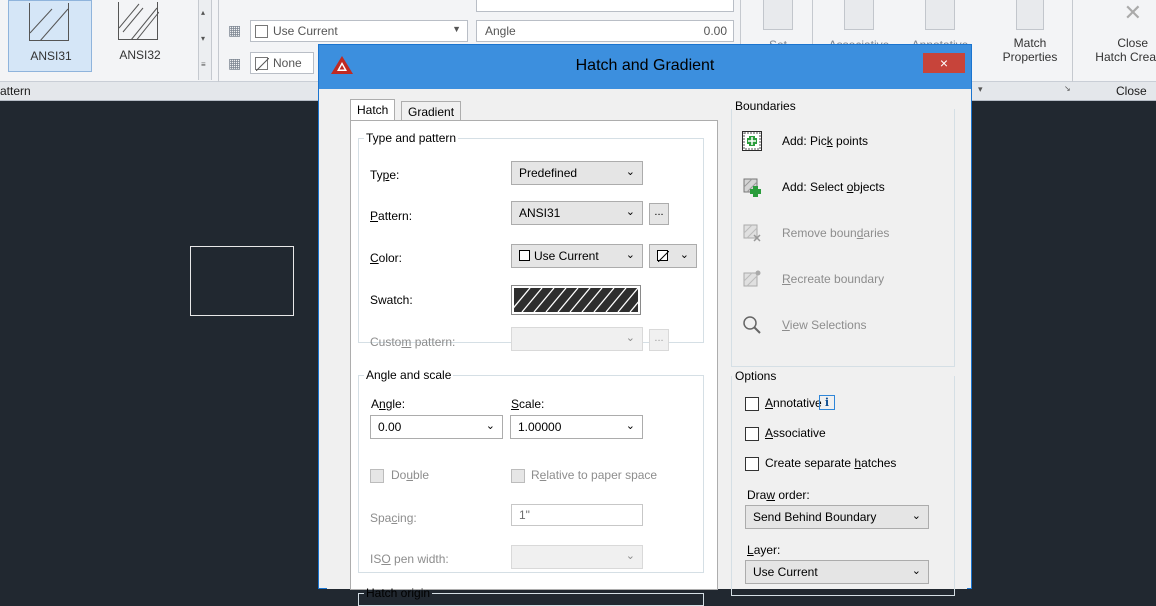  Describe the element at coordinates (436, 427) in the screenshot. I see `angle-select: 0.00 ⌄` at that location.